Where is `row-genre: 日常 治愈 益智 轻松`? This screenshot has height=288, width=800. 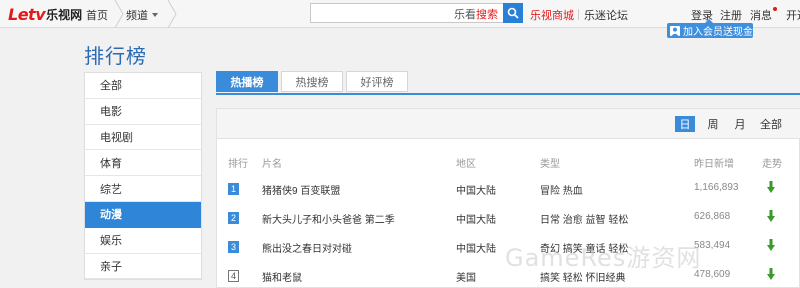
row-genre: 日常 治愈 益智 轻松 is located at coordinates (584, 220).